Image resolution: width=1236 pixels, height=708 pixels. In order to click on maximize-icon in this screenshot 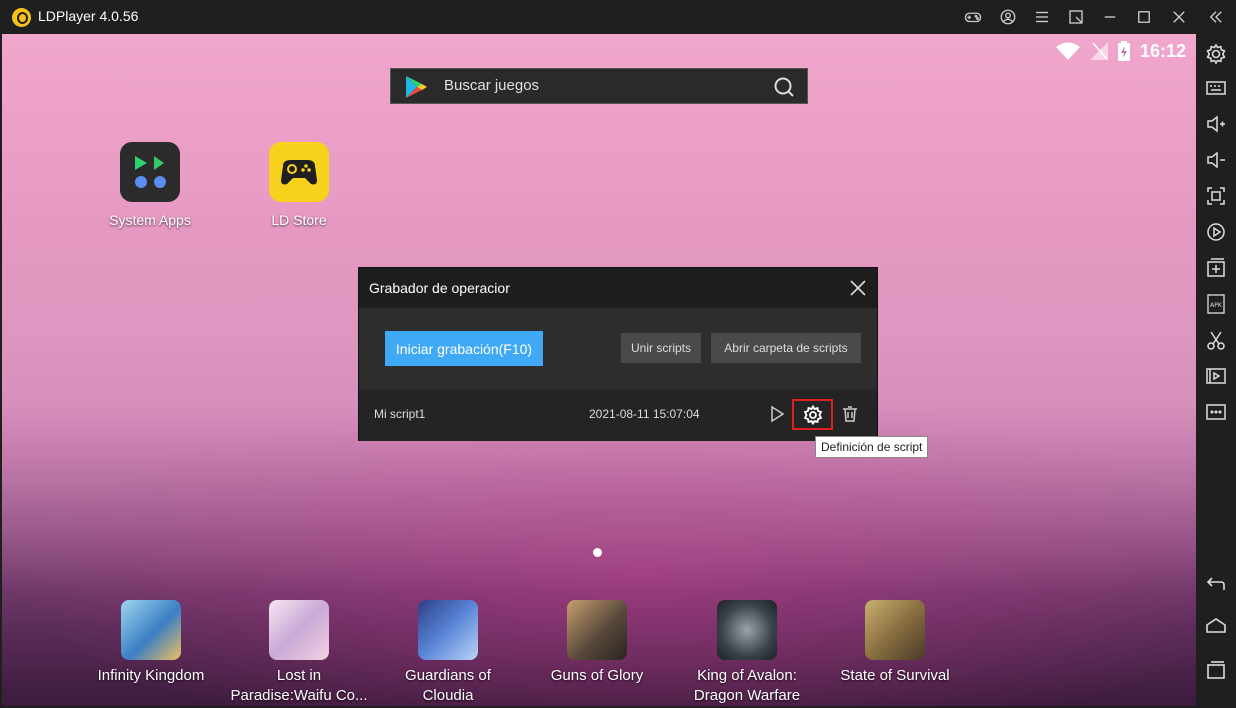, I will do `click(1144, 17)`.